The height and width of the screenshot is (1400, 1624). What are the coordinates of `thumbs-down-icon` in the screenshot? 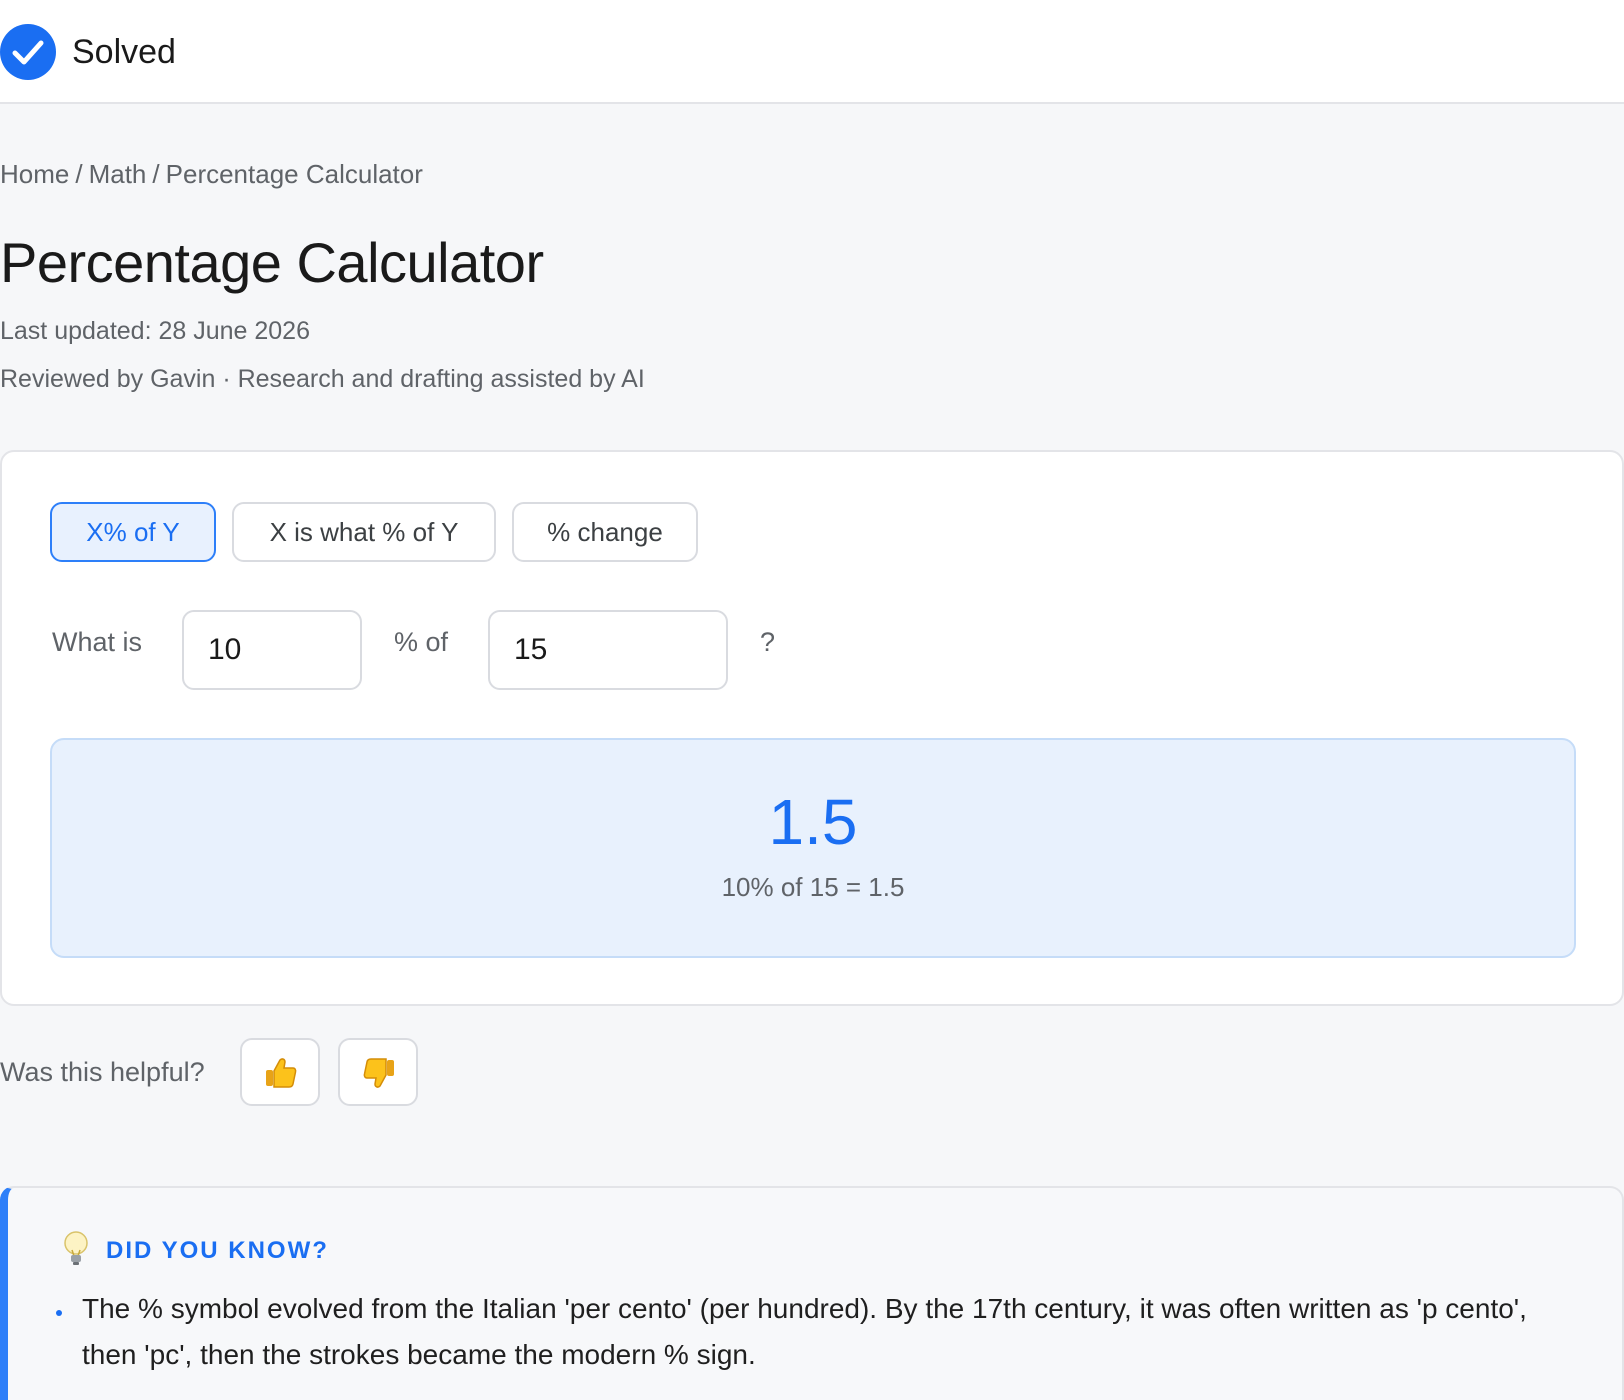 It's located at (378, 1073).